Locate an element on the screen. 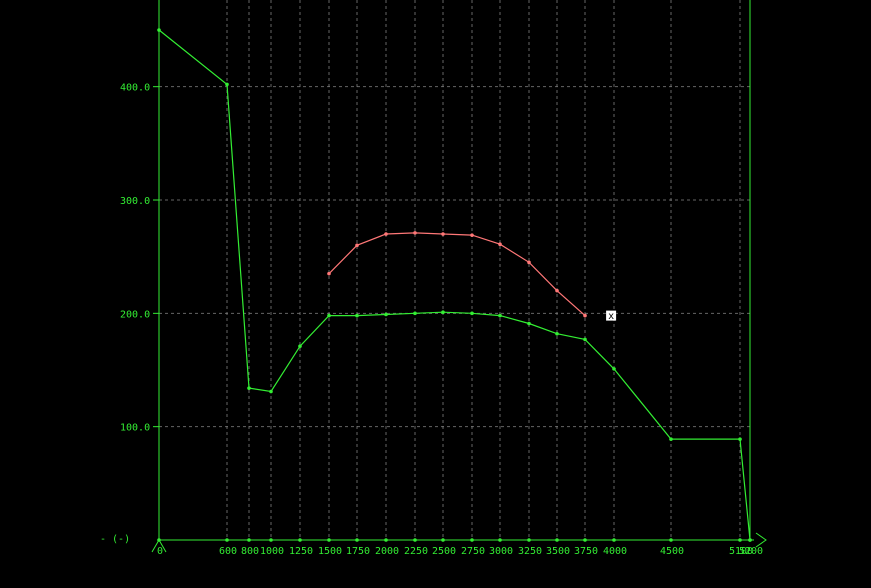 The image size is (871, 588). cursor-mark: x is located at coordinates (611, 316).